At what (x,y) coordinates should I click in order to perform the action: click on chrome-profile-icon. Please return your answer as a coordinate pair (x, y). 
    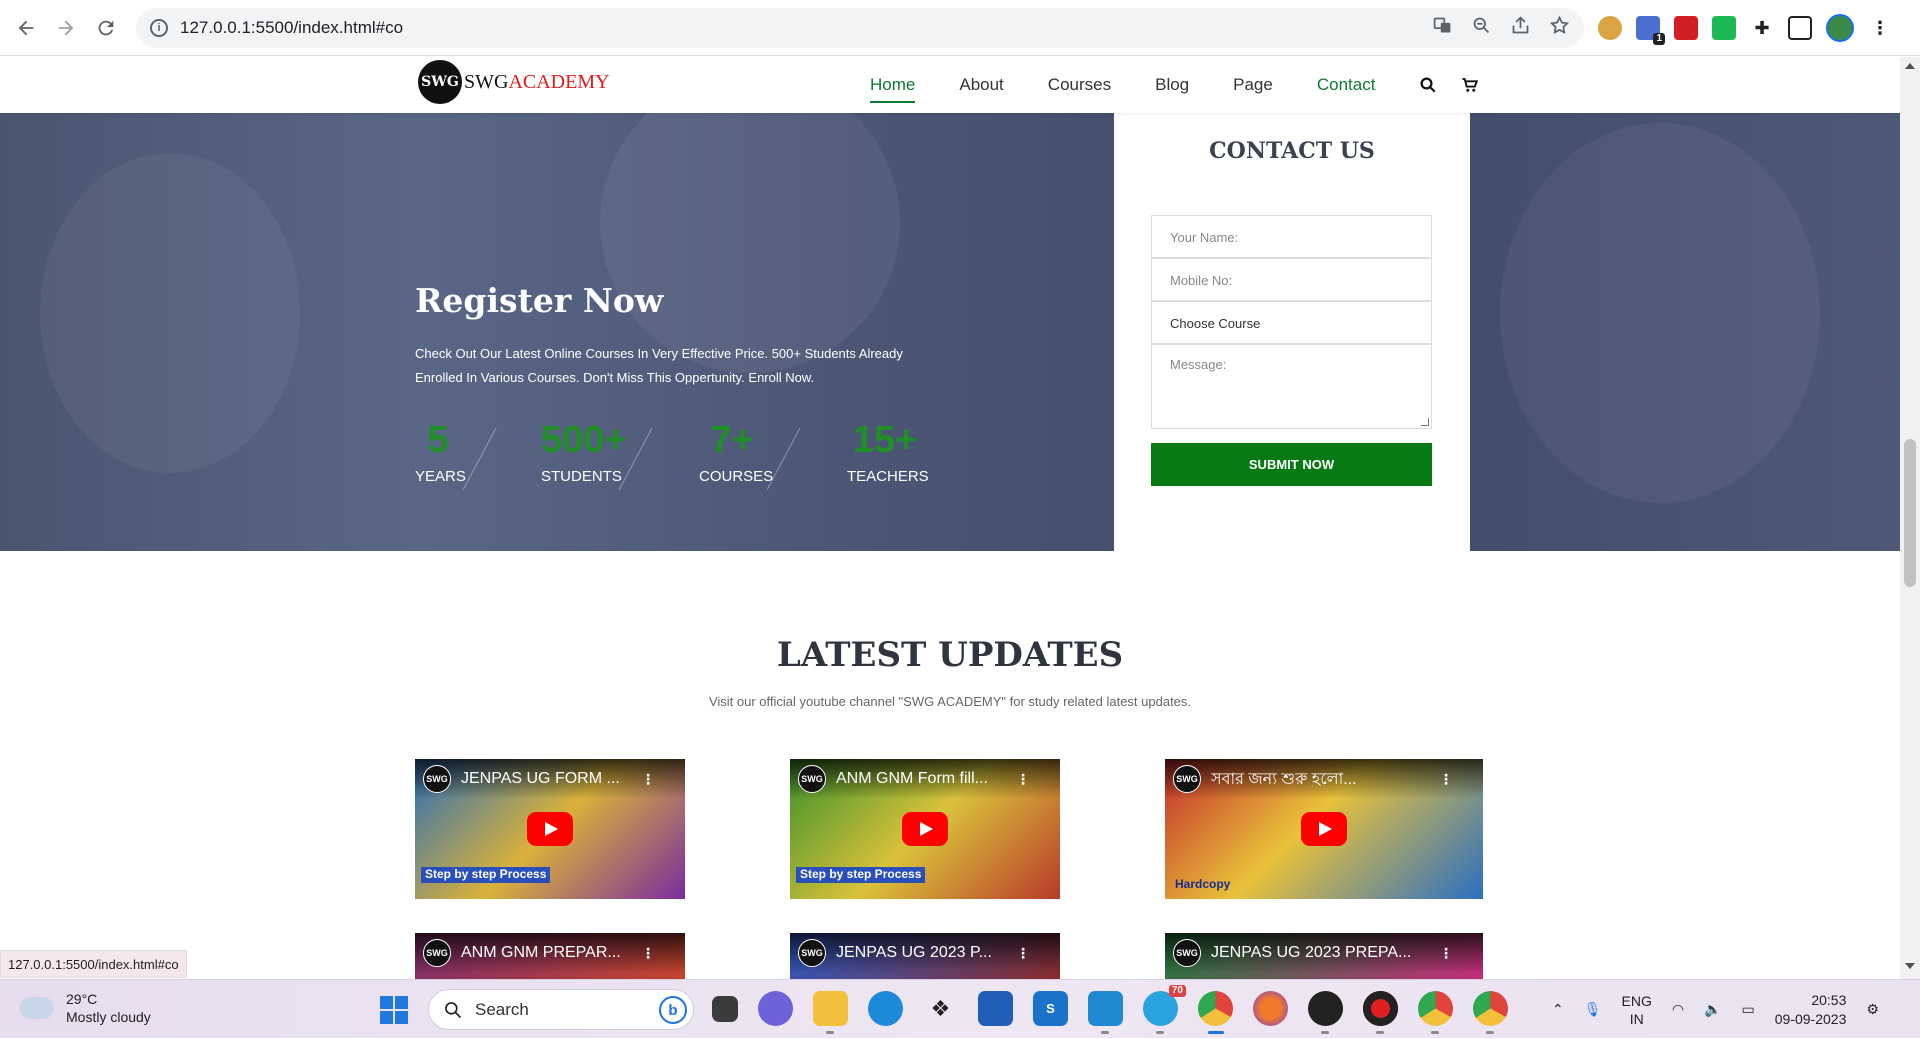
    Looking at the image, I should click on (1435, 1012).